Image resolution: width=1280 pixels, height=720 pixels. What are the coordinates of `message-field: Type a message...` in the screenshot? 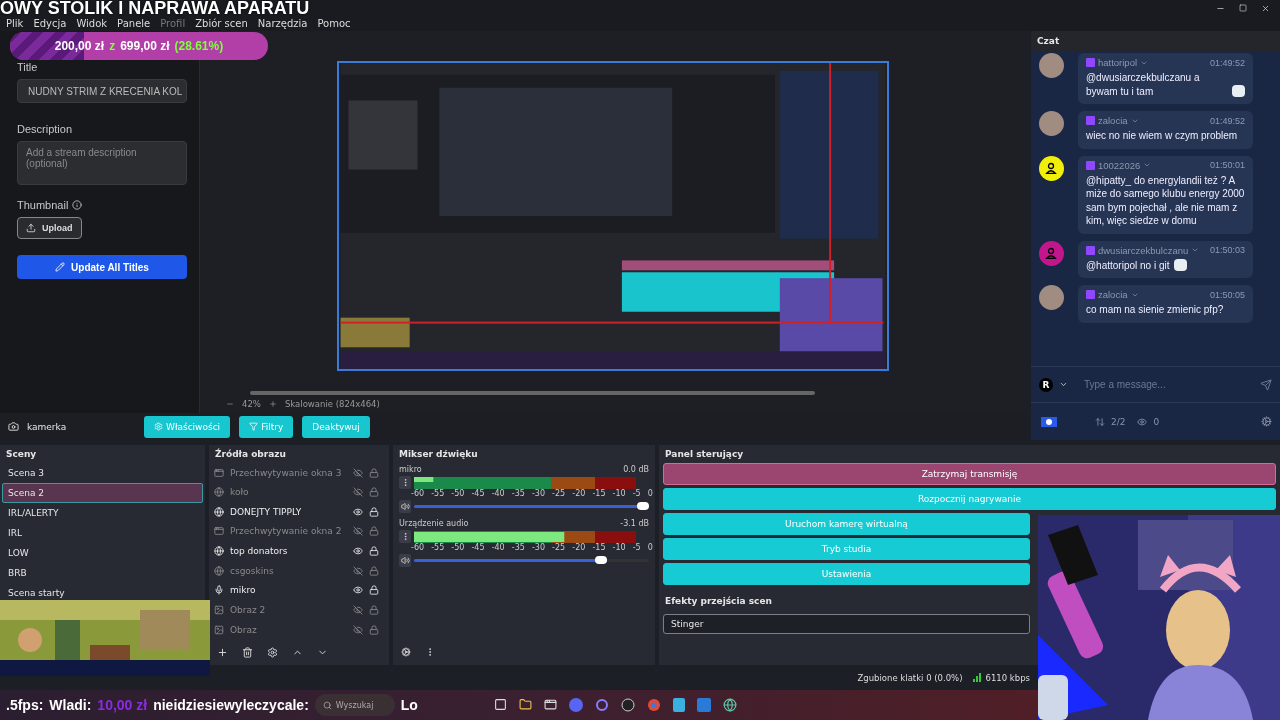 It's located at (1167, 384).